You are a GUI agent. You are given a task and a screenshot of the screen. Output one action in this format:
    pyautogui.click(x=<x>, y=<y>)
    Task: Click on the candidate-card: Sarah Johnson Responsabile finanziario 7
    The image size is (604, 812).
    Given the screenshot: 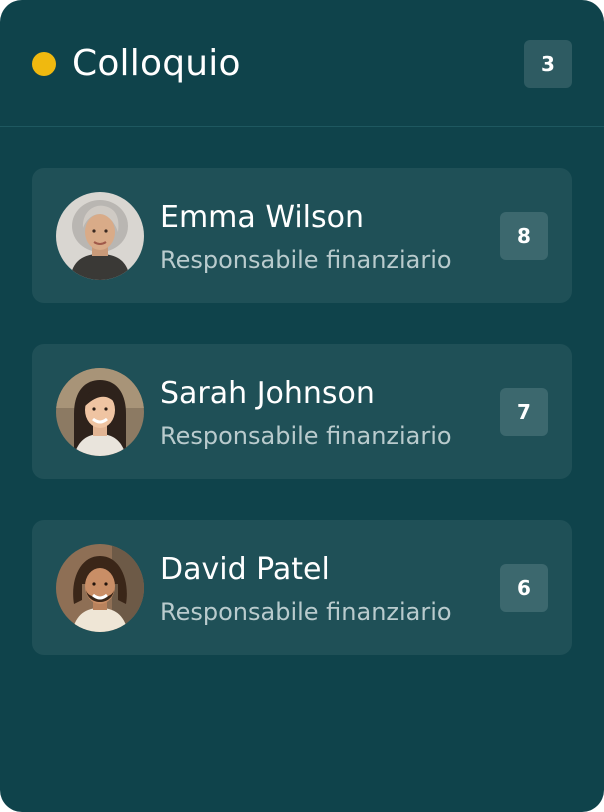 What is the action you would take?
    pyautogui.click(x=302, y=411)
    